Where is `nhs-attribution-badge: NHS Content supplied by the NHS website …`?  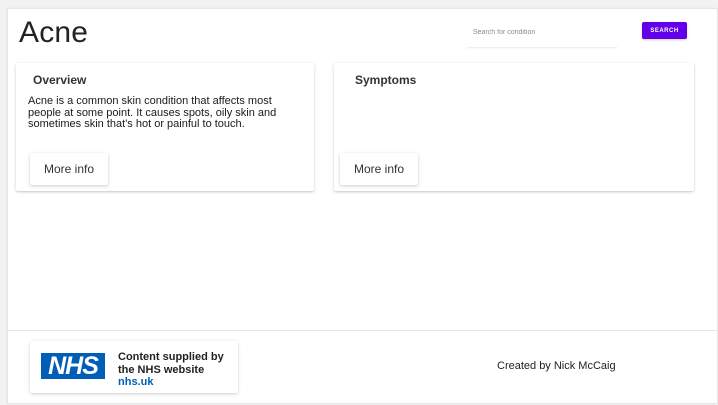 nhs-attribution-badge: NHS Content supplied by the NHS website … is located at coordinates (134, 367).